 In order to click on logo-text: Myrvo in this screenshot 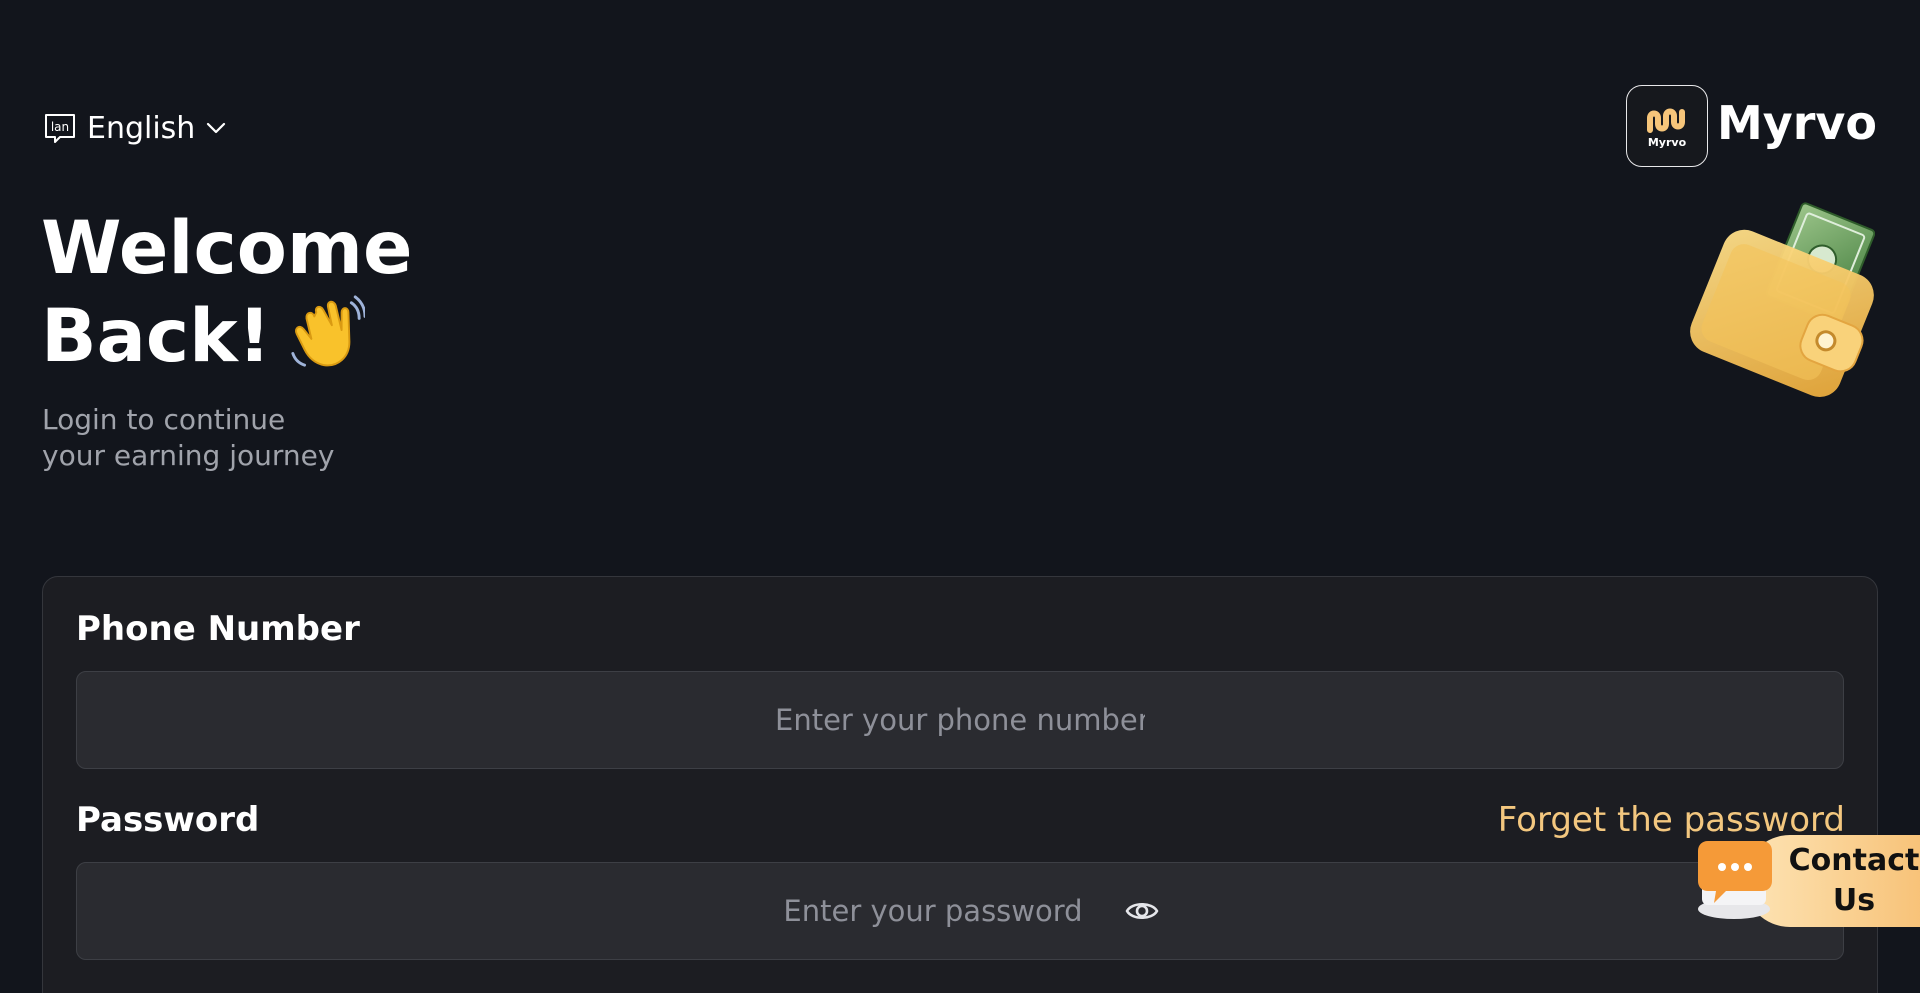, I will do `click(1667, 142)`.